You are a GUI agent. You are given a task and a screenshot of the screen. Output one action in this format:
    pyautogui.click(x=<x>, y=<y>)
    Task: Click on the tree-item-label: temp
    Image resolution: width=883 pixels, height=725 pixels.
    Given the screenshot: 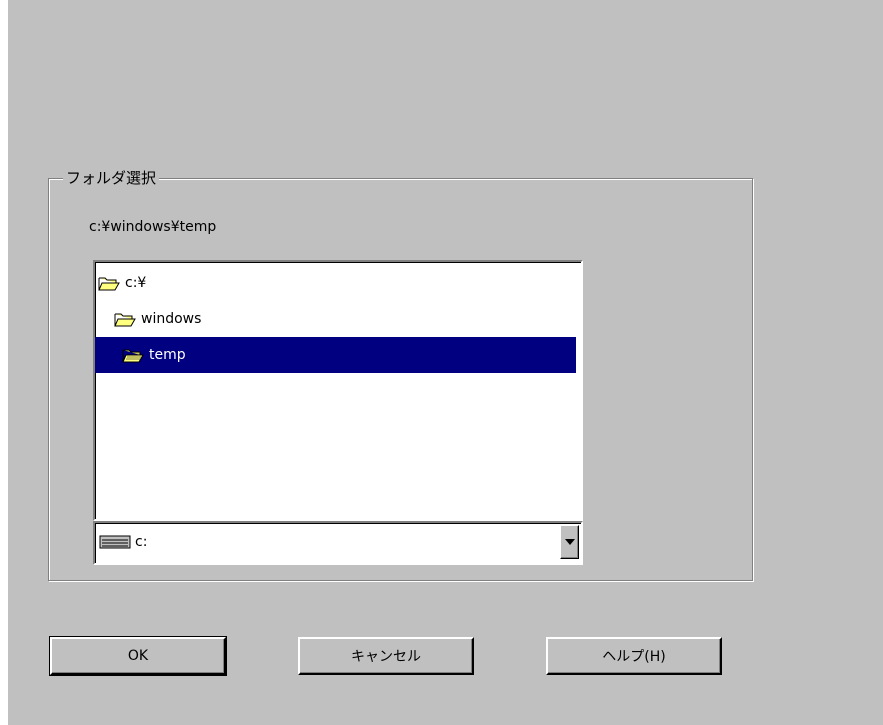 What is the action you would take?
    pyautogui.click(x=167, y=355)
    